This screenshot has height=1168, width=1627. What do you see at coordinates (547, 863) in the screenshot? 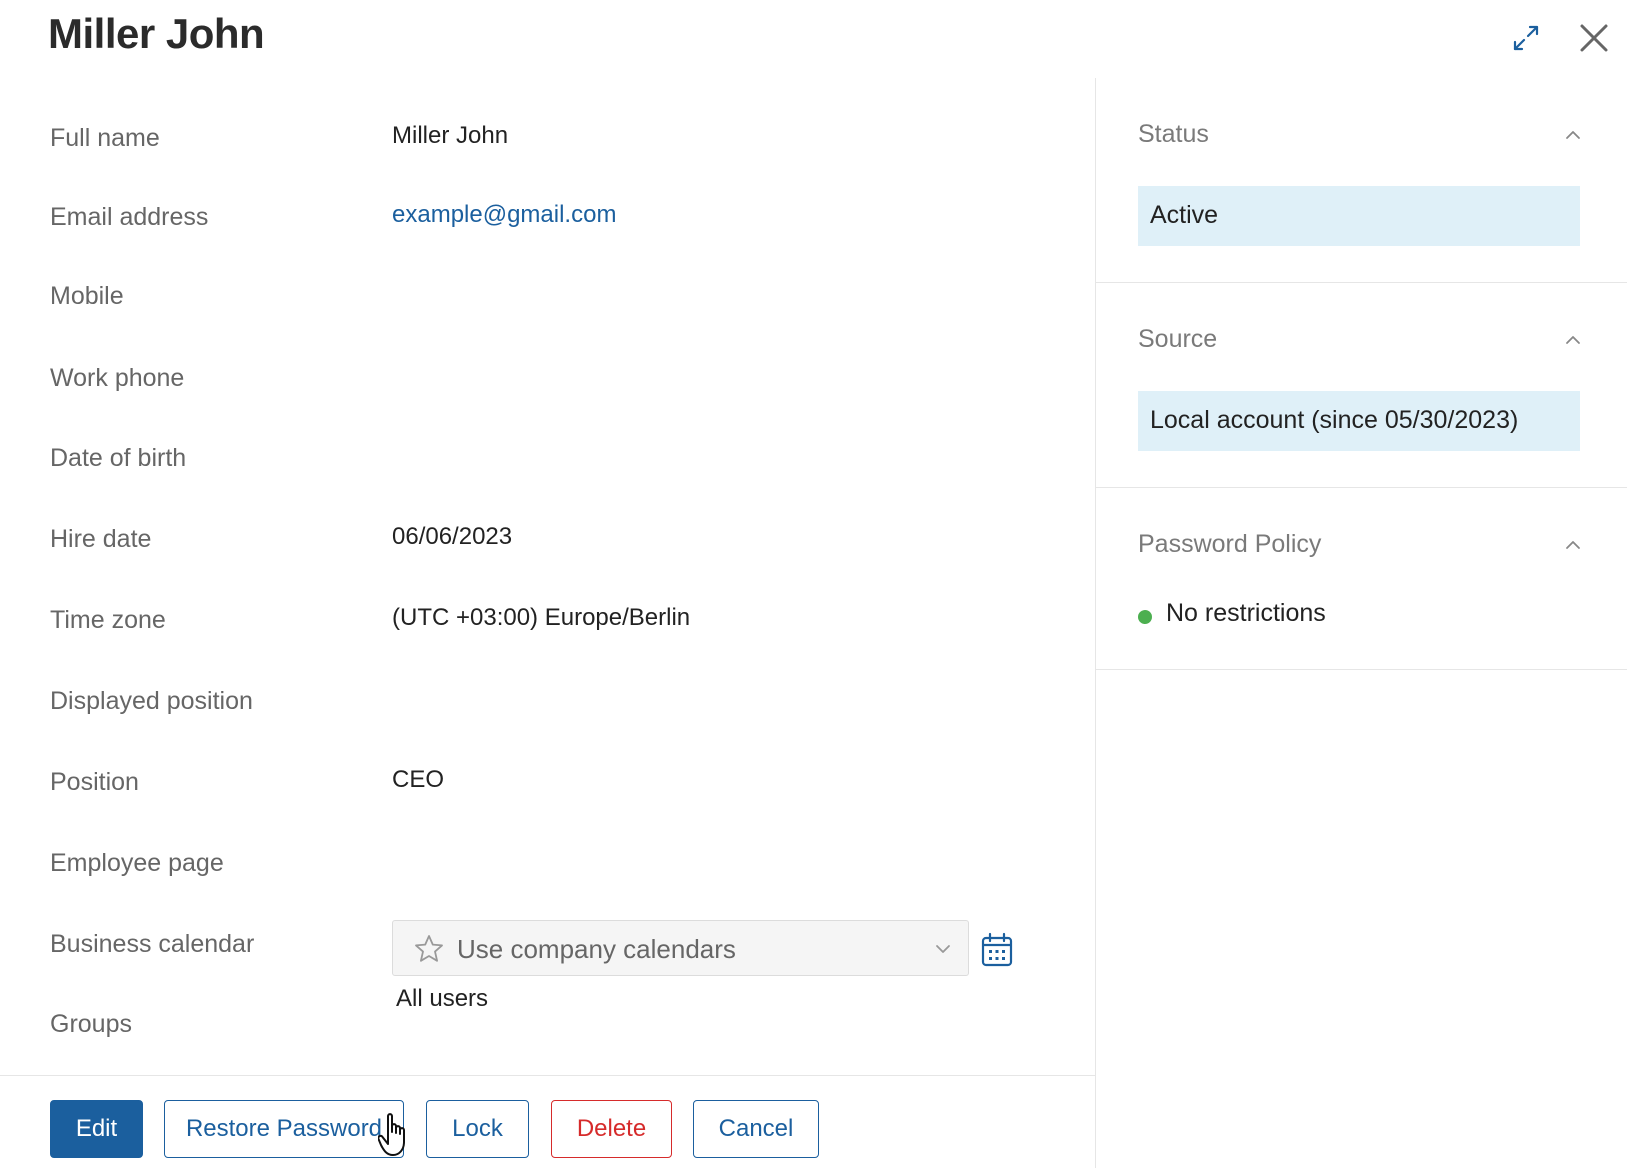
I see `field-row-employee-page: Employee page` at bounding box center [547, 863].